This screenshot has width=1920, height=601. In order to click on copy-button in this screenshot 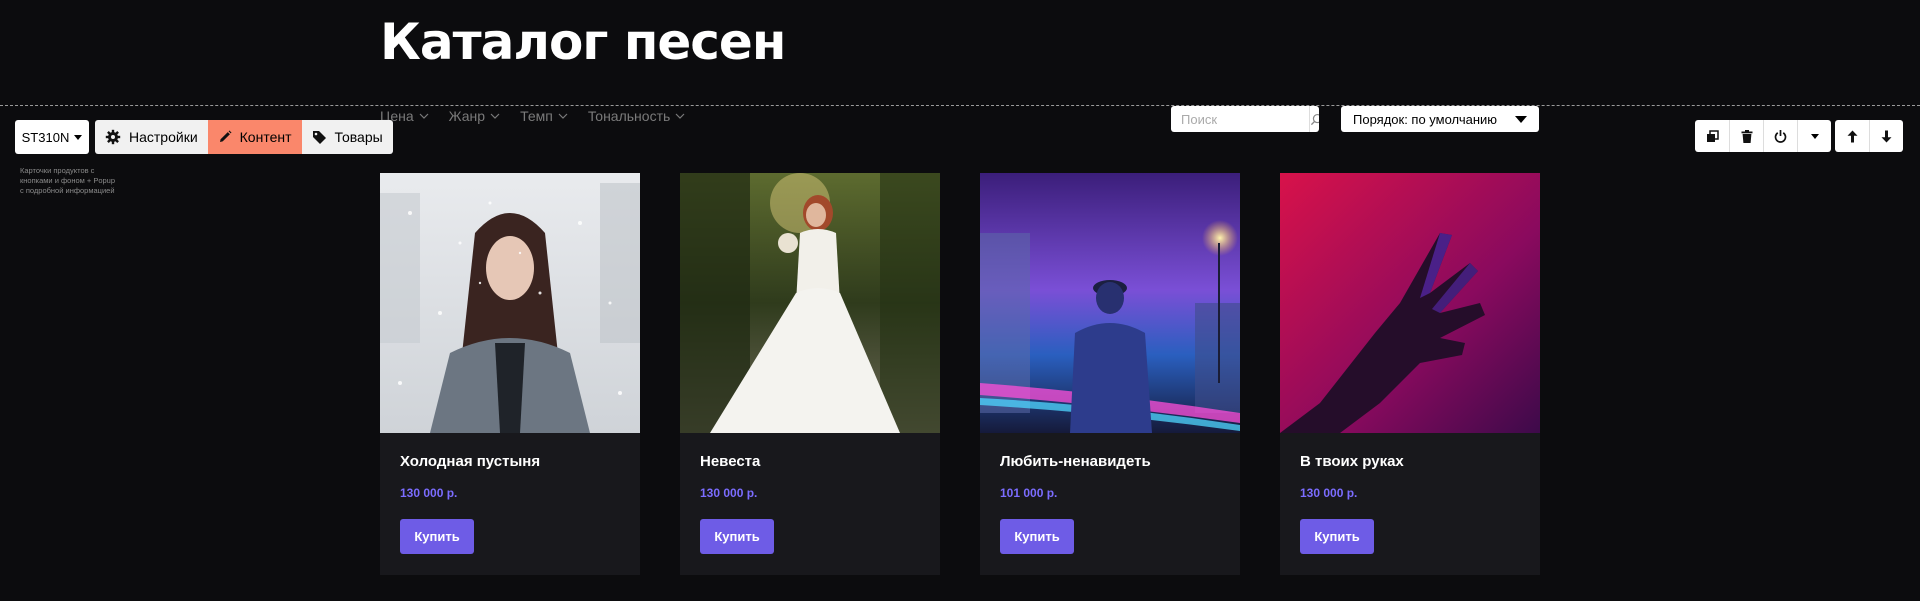, I will do `click(1712, 136)`.